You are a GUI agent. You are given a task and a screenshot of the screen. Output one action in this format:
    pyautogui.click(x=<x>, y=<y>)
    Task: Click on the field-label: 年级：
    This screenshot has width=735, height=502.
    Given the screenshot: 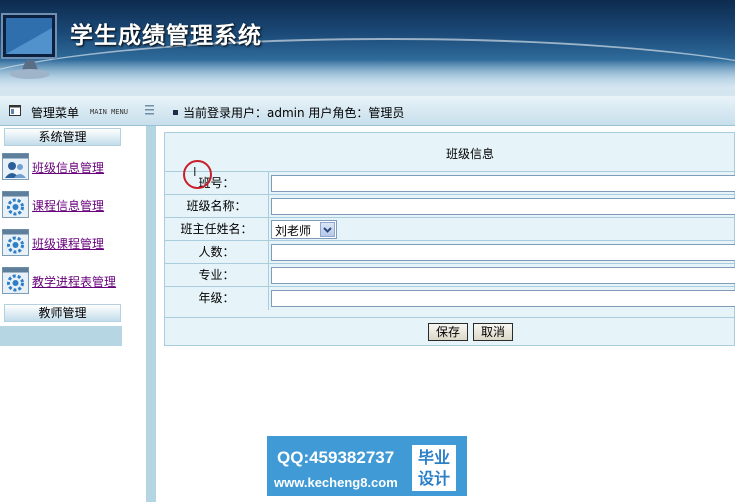 What is the action you would take?
    pyautogui.click(x=217, y=298)
    